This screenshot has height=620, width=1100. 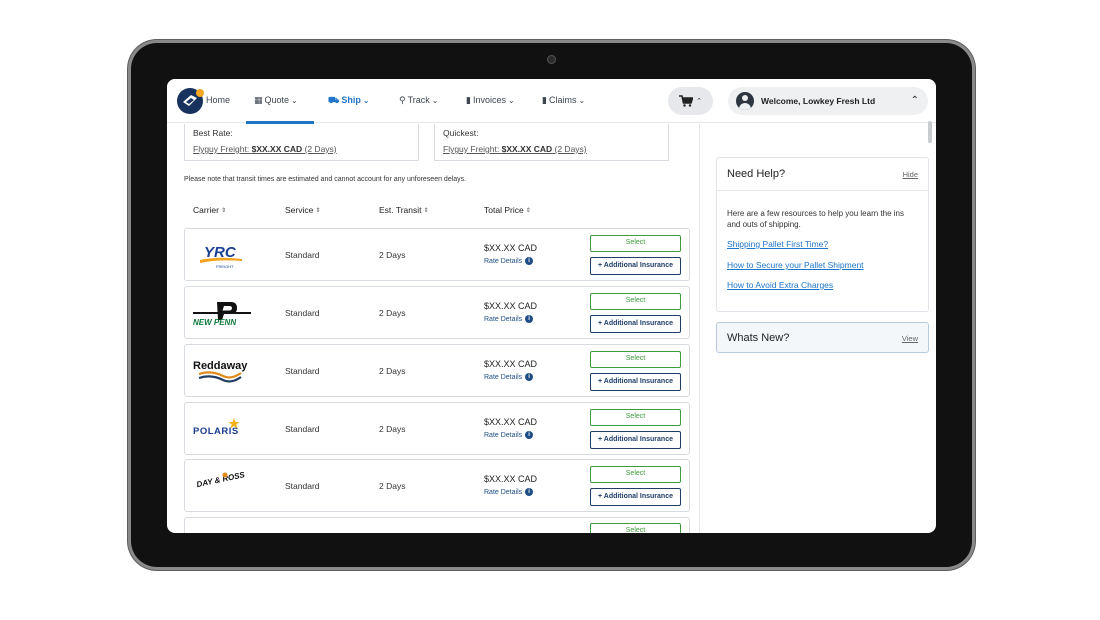 What do you see at coordinates (461, 133) in the screenshot?
I see `quickest-label: Quickest:` at bounding box center [461, 133].